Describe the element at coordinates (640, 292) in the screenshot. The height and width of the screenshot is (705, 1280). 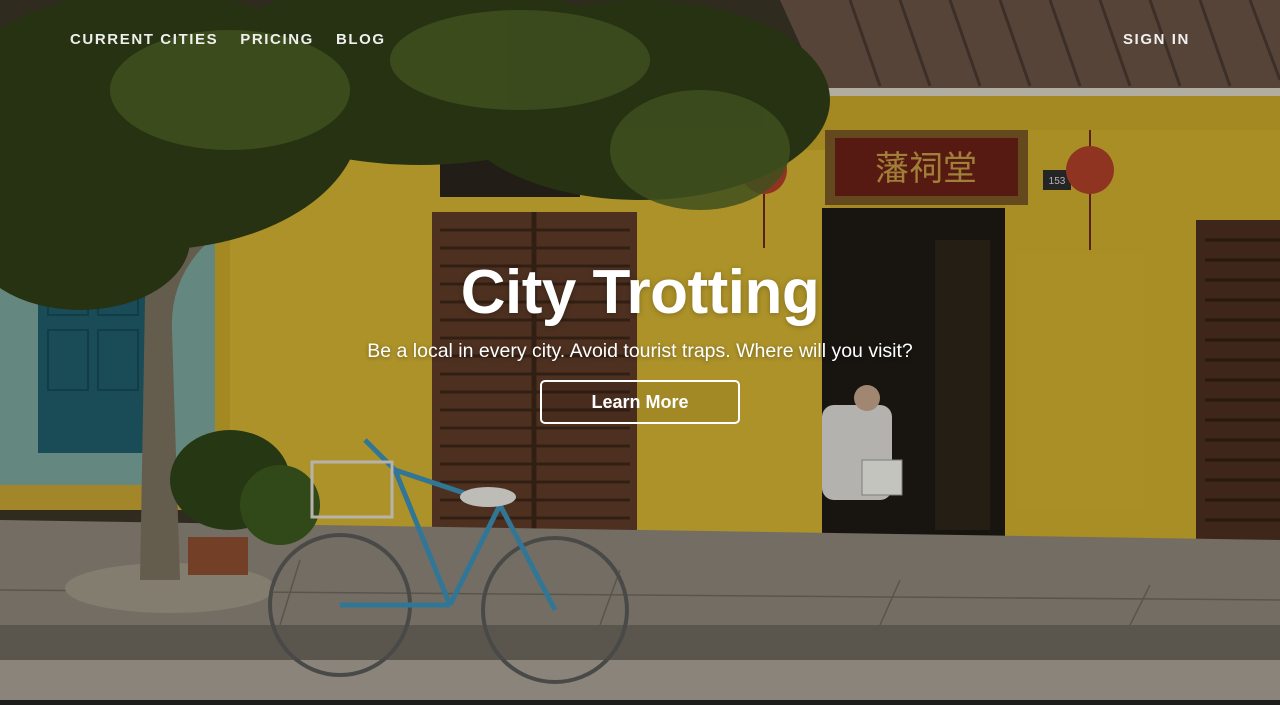
I see `hero-title: City Trotting` at that location.